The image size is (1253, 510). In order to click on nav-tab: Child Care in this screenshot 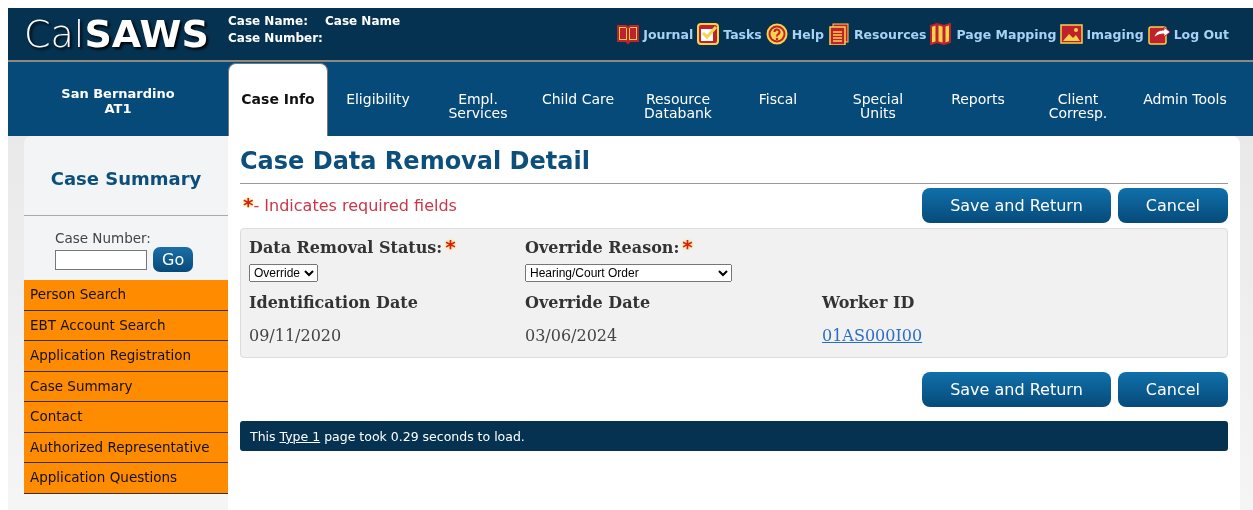, I will do `click(578, 100)`.